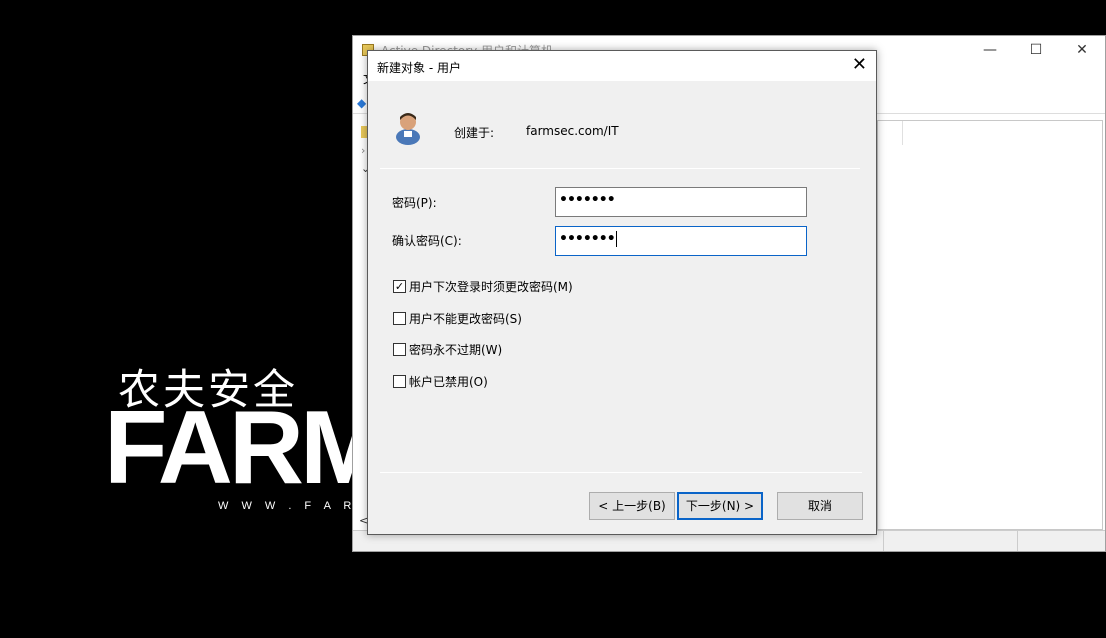 The image size is (1106, 638). What do you see at coordinates (990, 325) in the screenshot?
I see `details-pane` at bounding box center [990, 325].